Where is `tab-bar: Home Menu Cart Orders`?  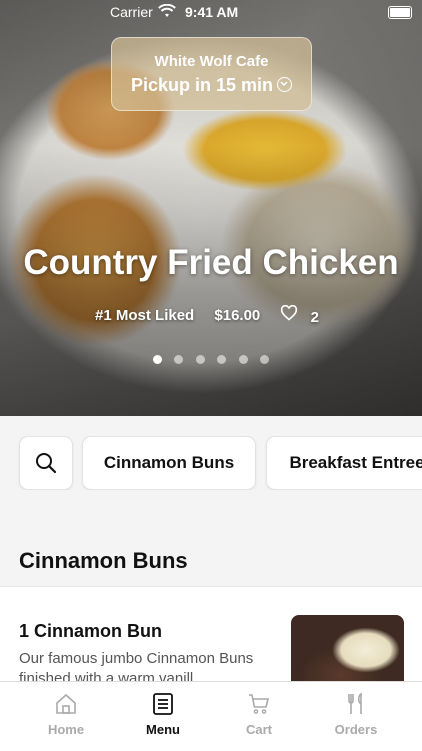 tab-bar: Home Menu Cart Orders is located at coordinates (211, 716).